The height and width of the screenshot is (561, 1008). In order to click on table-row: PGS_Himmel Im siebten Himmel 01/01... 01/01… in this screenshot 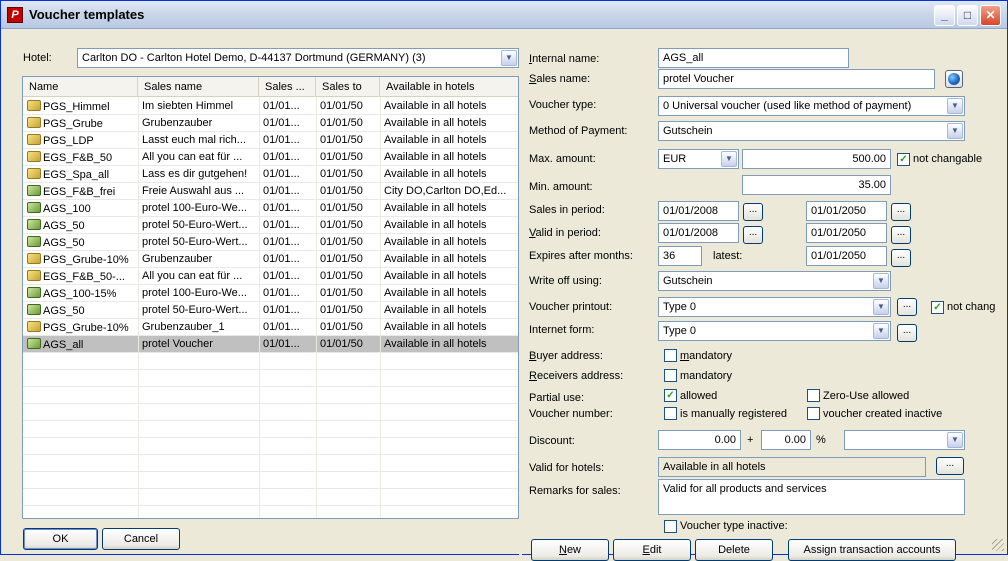, I will do `click(270, 106)`.